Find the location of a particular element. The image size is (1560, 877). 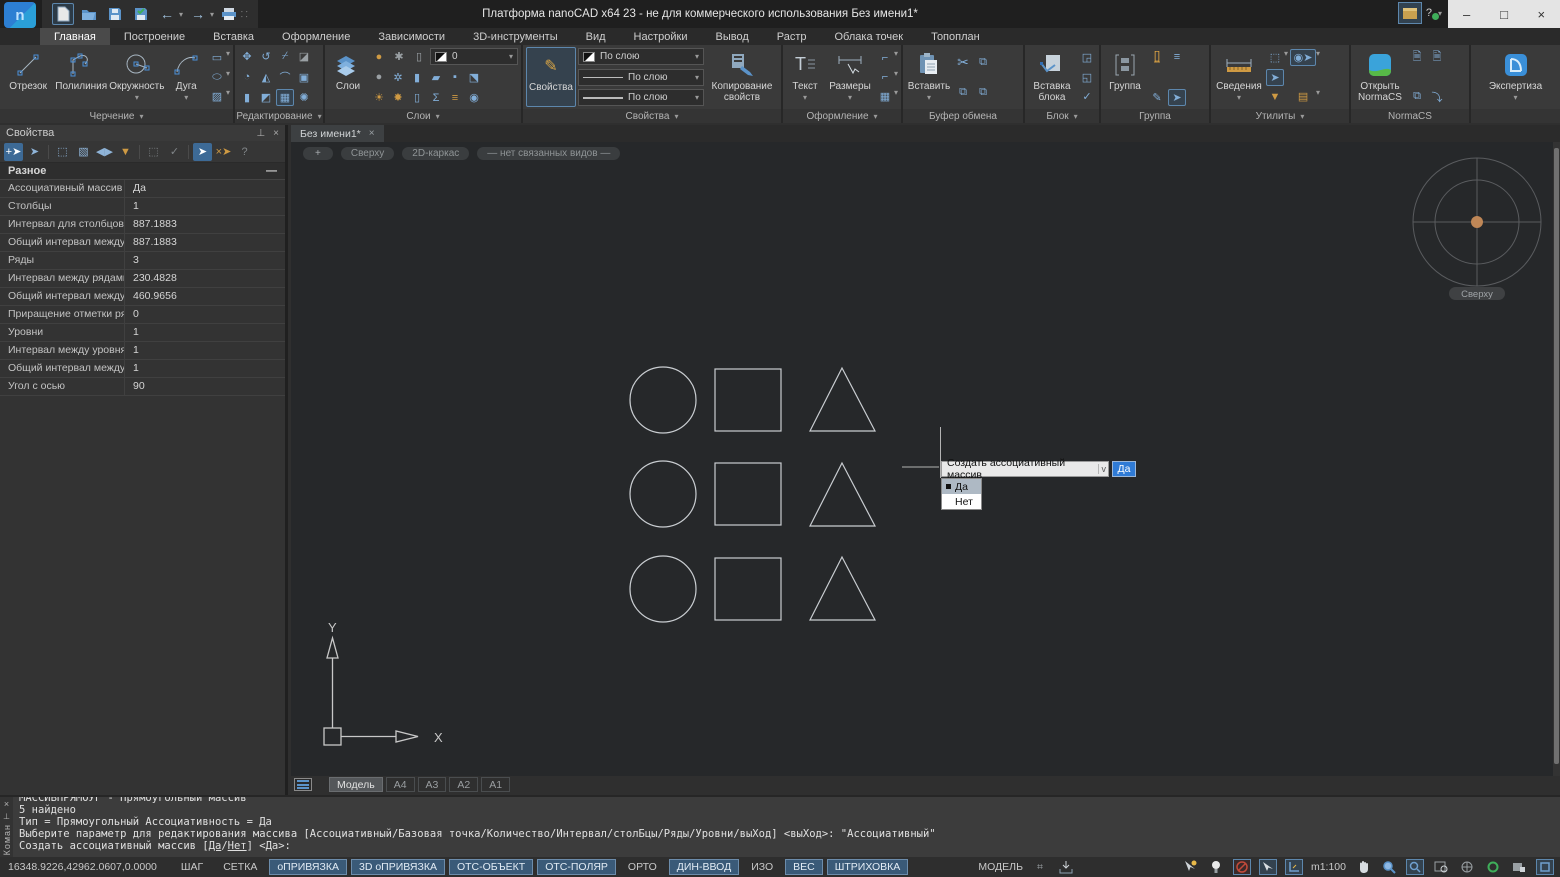

layout-tab-a2: А2 is located at coordinates (464, 784).